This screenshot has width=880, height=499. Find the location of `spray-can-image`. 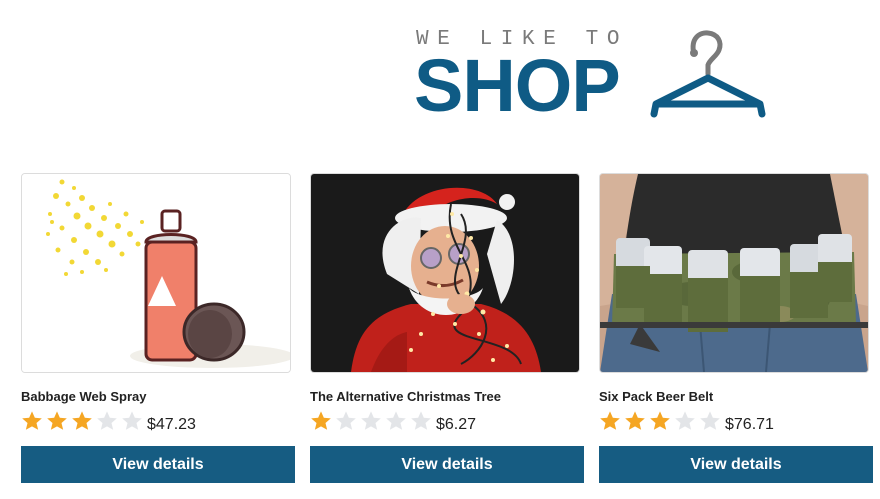

spray-can-image is located at coordinates (156, 273).